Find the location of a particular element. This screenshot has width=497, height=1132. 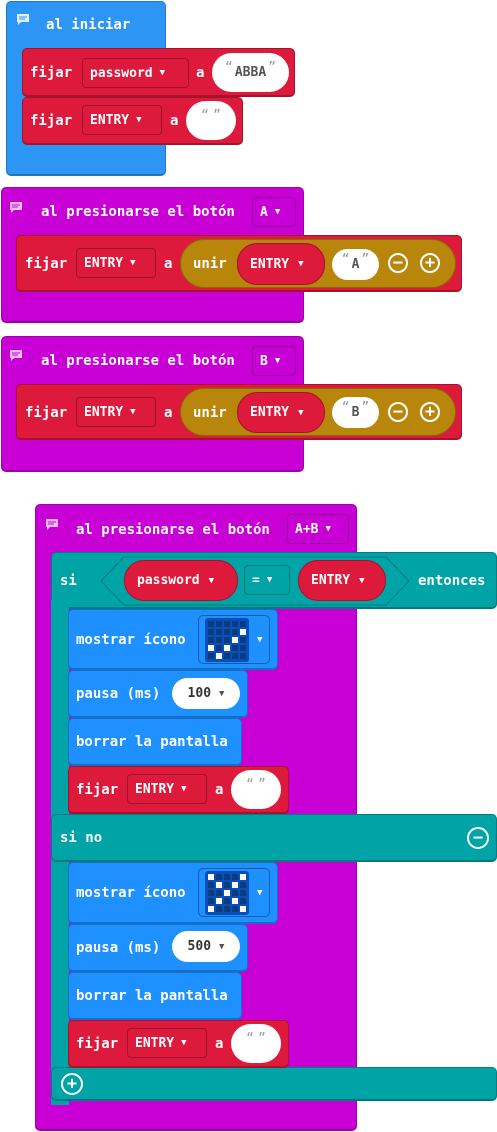

button-name: B is located at coordinates (264, 361).